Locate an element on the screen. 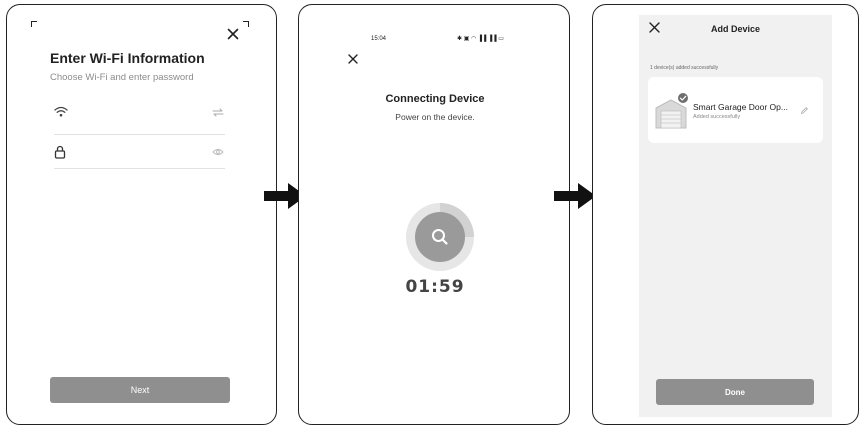 The width and height of the screenshot is (866, 428). done-button: Done is located at coordinates (735, 392).